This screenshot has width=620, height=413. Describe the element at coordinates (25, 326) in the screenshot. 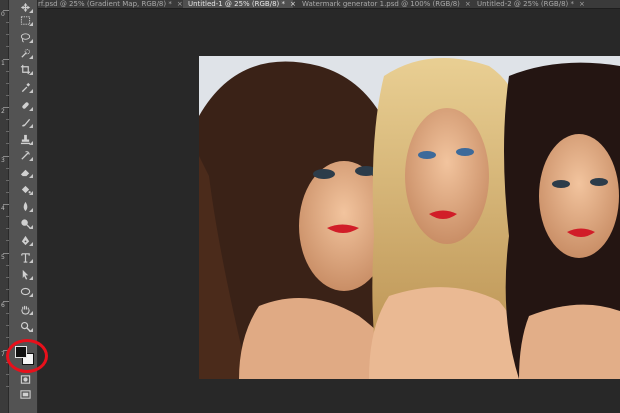

I see `zoom-tool-icon` at that location.